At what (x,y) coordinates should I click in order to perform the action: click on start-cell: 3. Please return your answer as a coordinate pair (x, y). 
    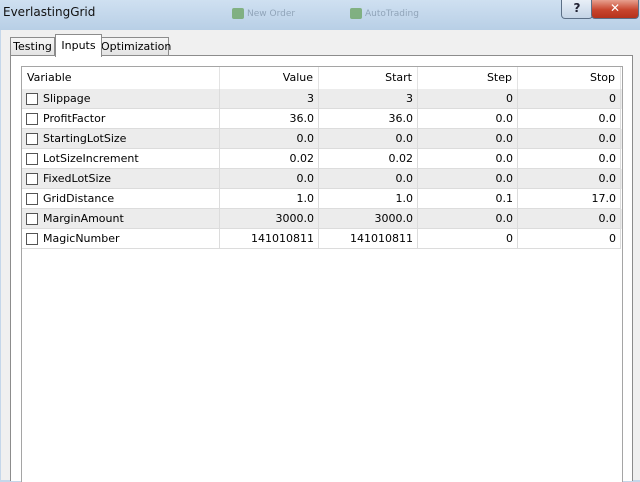
    Looking at the image, I should click on (368, 99).